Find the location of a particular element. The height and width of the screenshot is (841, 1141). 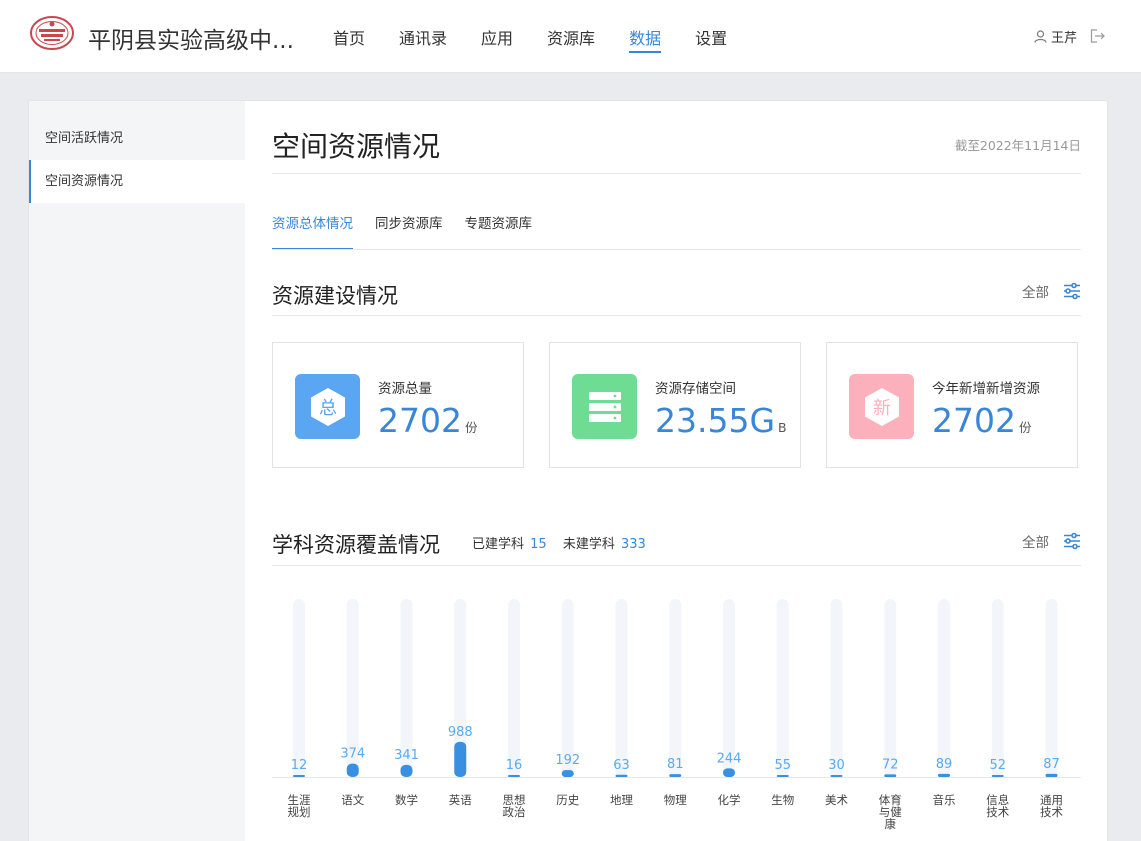

server-storage-icon is located at coordinates (604, 406).